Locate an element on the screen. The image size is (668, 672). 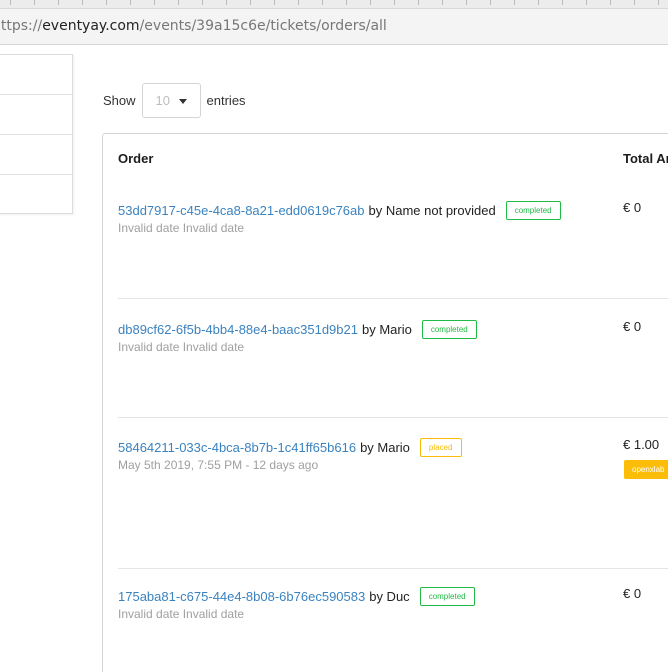
entries-label: entries is located at coordinates (226, 100).